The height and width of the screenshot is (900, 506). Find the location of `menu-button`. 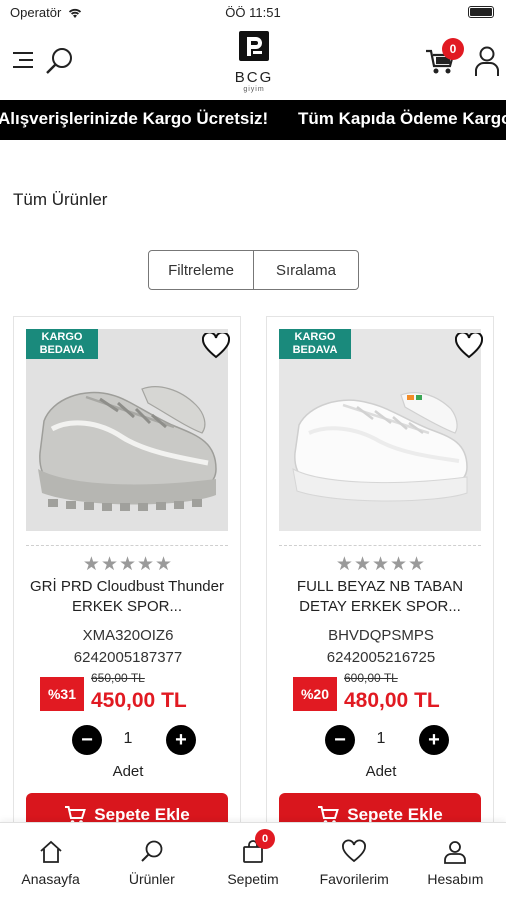

menu-button is located at coordinates (24, 60).